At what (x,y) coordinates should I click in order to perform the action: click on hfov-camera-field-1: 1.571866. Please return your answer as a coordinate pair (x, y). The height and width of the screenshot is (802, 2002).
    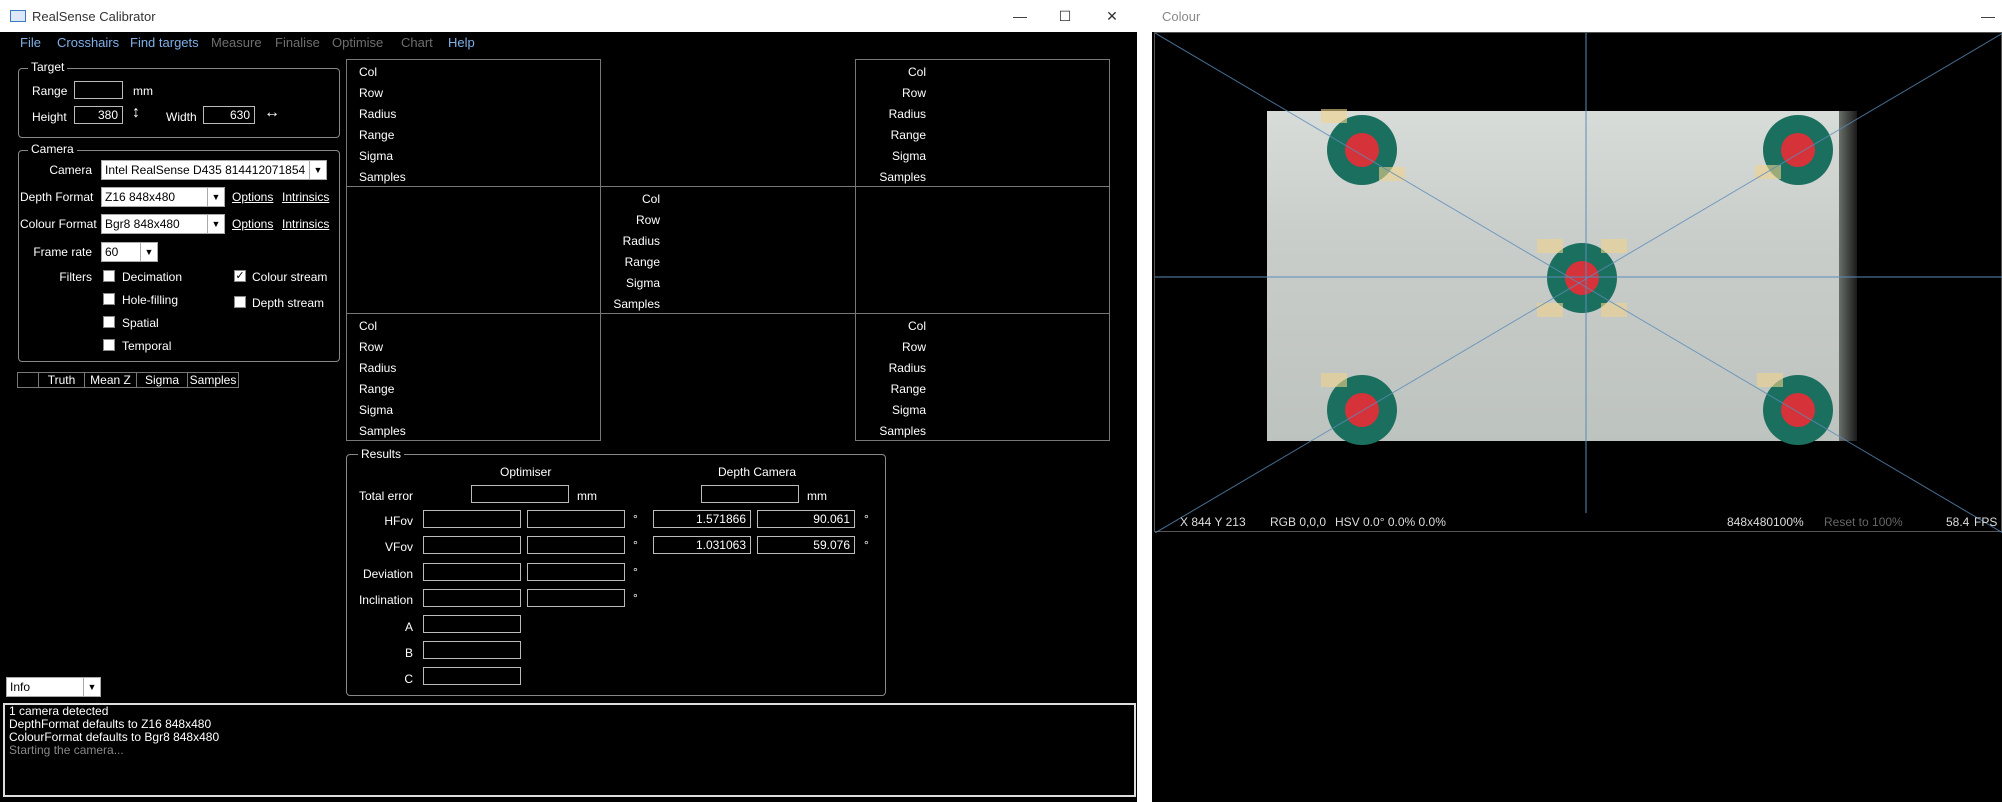
    Looking at the image, I should click on (702, 519).